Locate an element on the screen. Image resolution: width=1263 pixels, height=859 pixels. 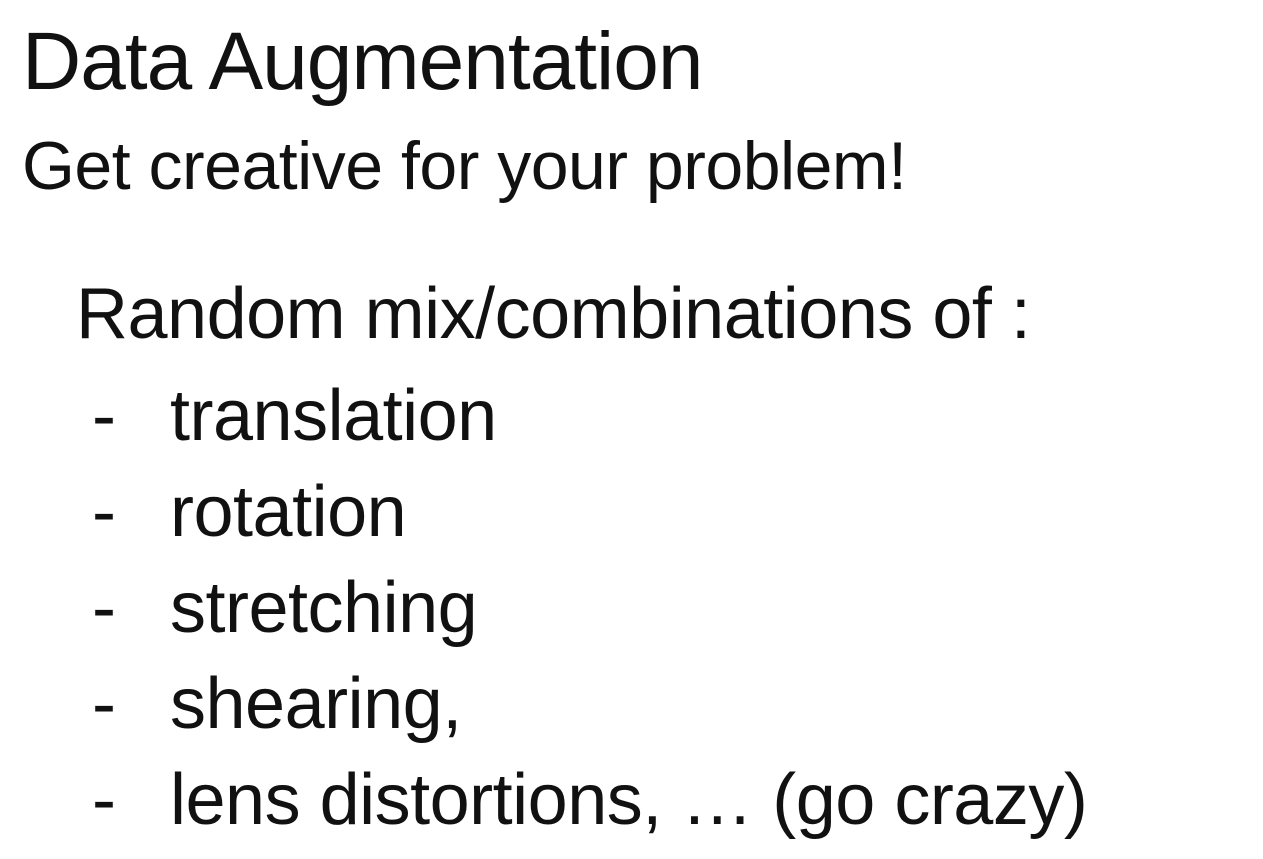
list-item-text: translation is located at coordinates (333, 416).